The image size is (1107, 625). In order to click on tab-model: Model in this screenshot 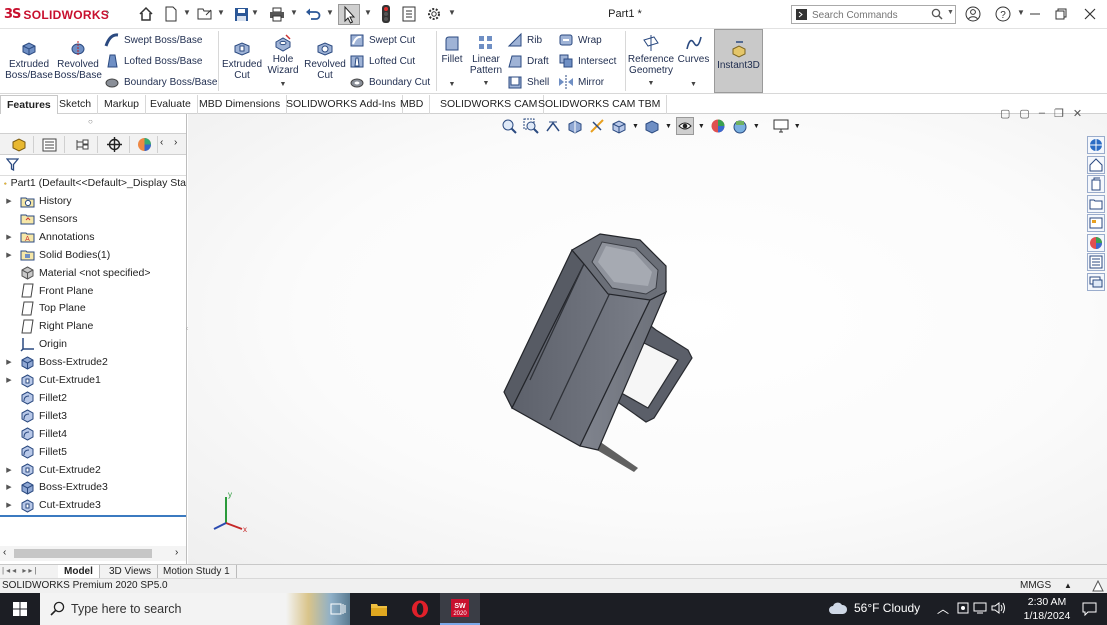, I will do `click(79, 572)`.